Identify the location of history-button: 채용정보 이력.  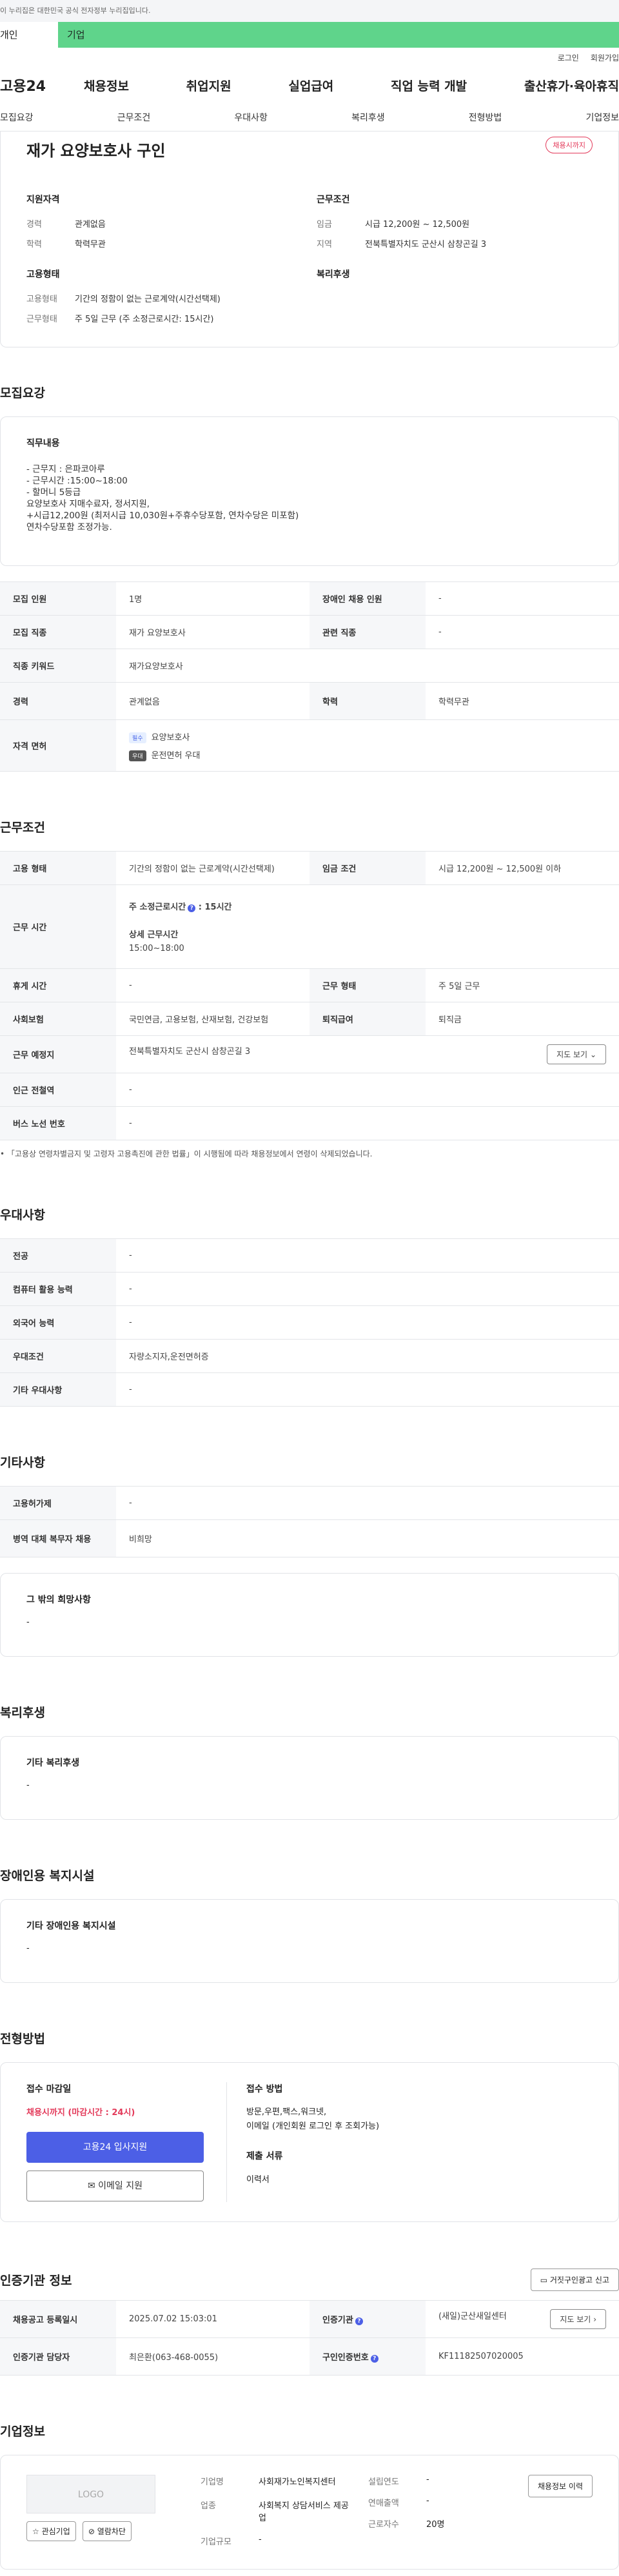
(560, 2486).